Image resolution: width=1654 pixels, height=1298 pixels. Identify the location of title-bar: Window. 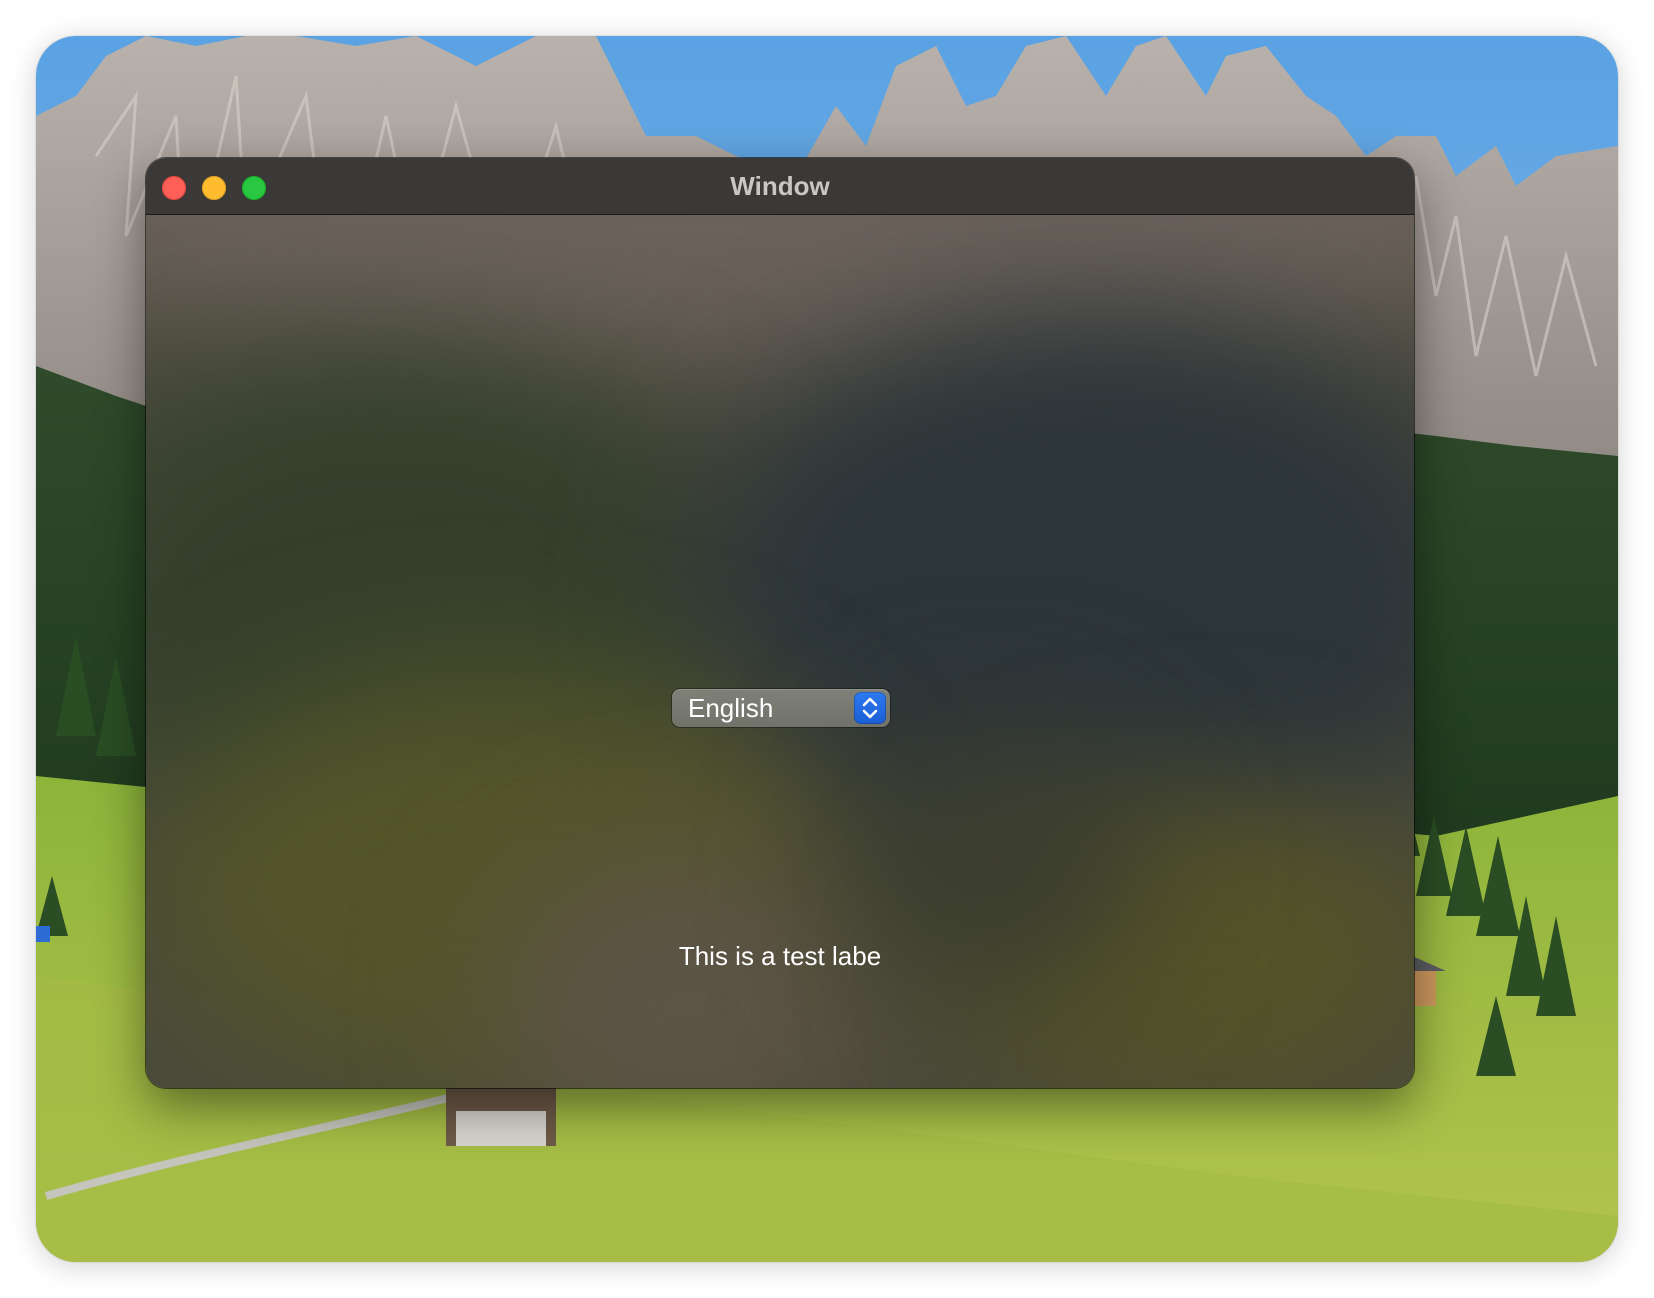
(780, 186).